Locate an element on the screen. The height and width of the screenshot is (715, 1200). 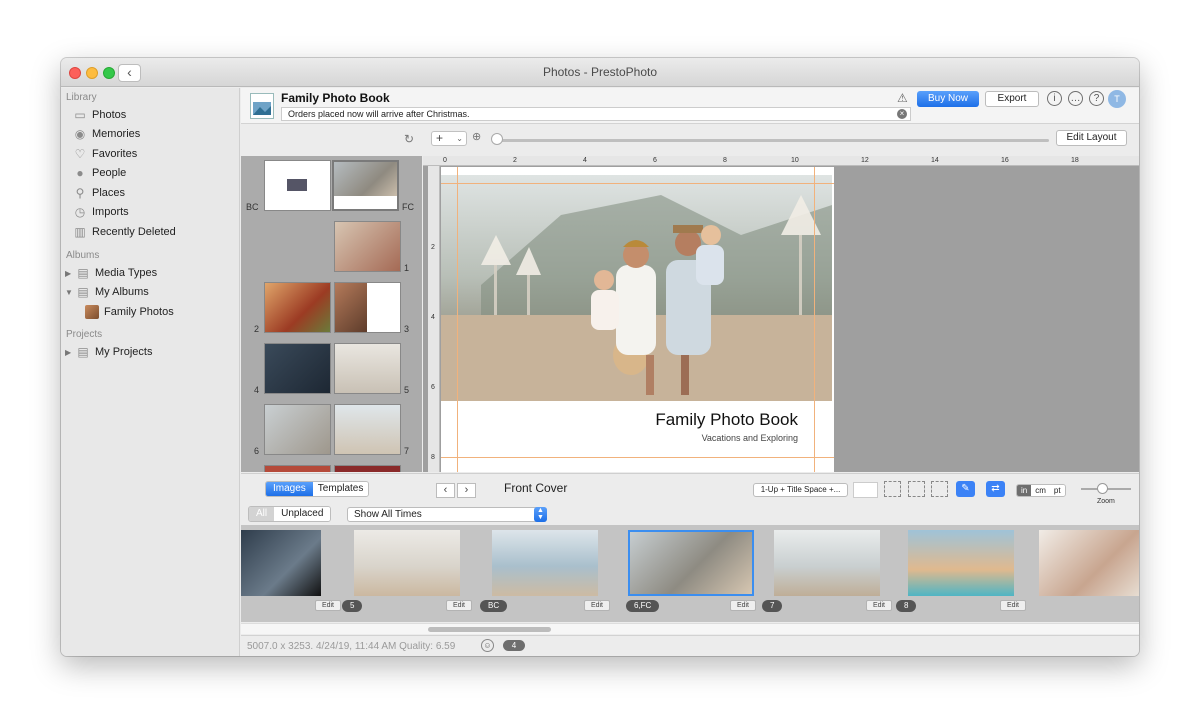
unit-in: in is located at coordinates (1024, 490).